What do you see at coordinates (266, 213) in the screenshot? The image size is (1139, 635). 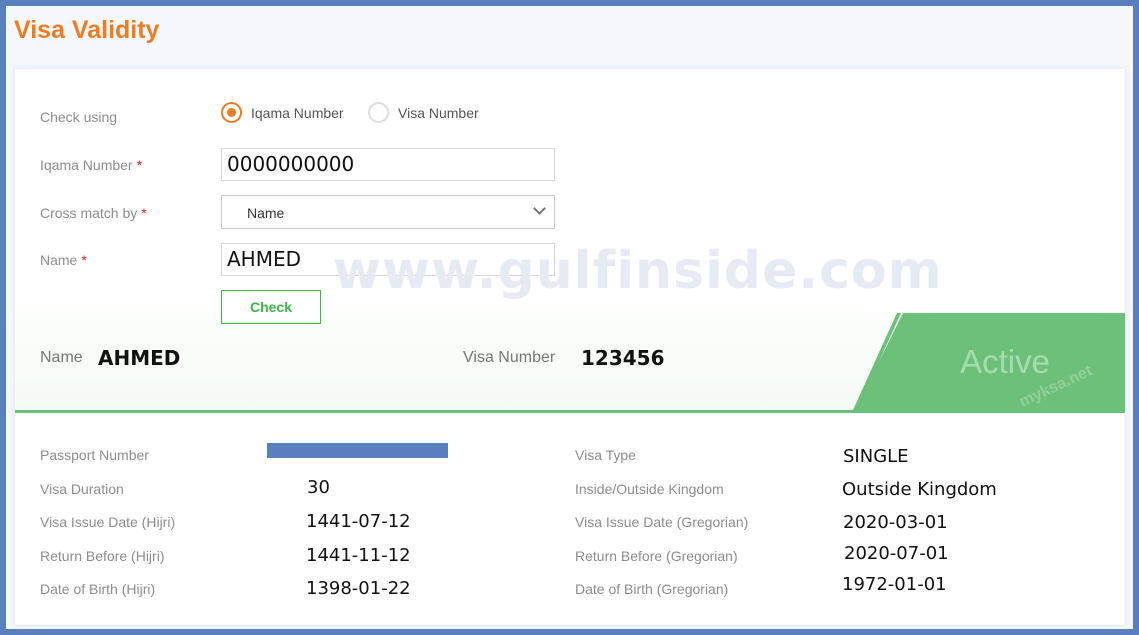 I see `cross-match-value: Name` at bounding box center [266, 213].